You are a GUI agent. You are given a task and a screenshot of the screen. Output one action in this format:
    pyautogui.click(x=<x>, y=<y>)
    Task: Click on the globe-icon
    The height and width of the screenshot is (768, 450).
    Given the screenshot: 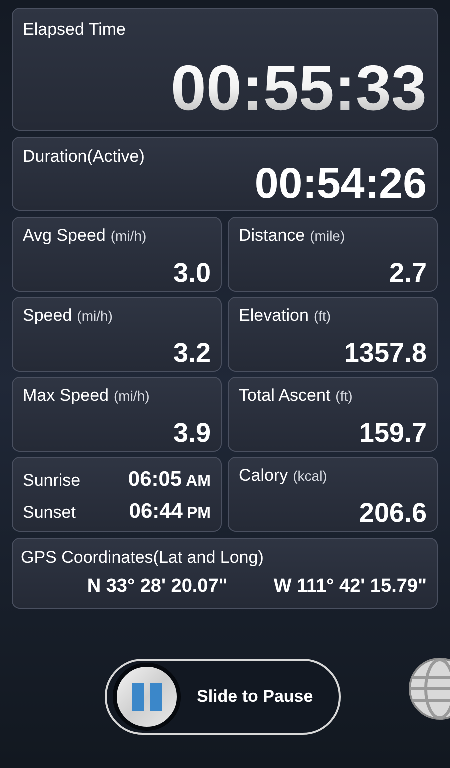 What is the action you would take?
    pyautogui.click(x=429, y=689)
    